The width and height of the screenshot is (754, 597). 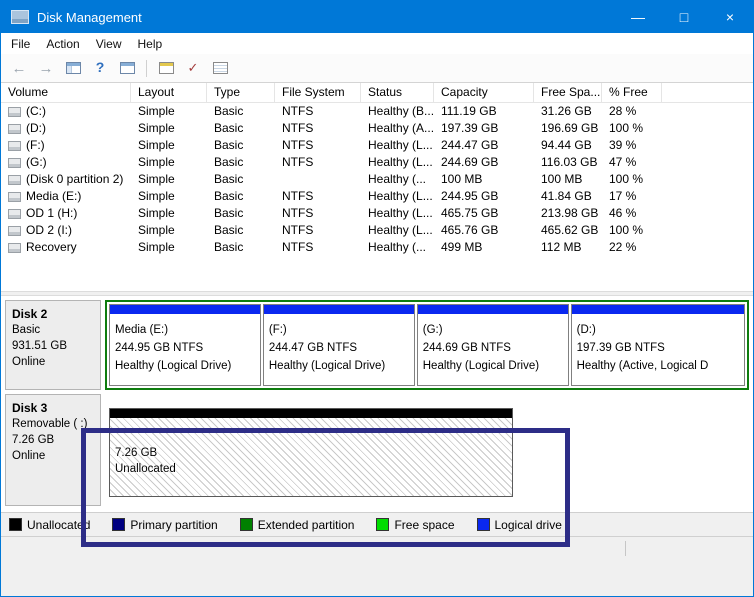 I want to click on menu-item: Action, so click(x=62, y=44).